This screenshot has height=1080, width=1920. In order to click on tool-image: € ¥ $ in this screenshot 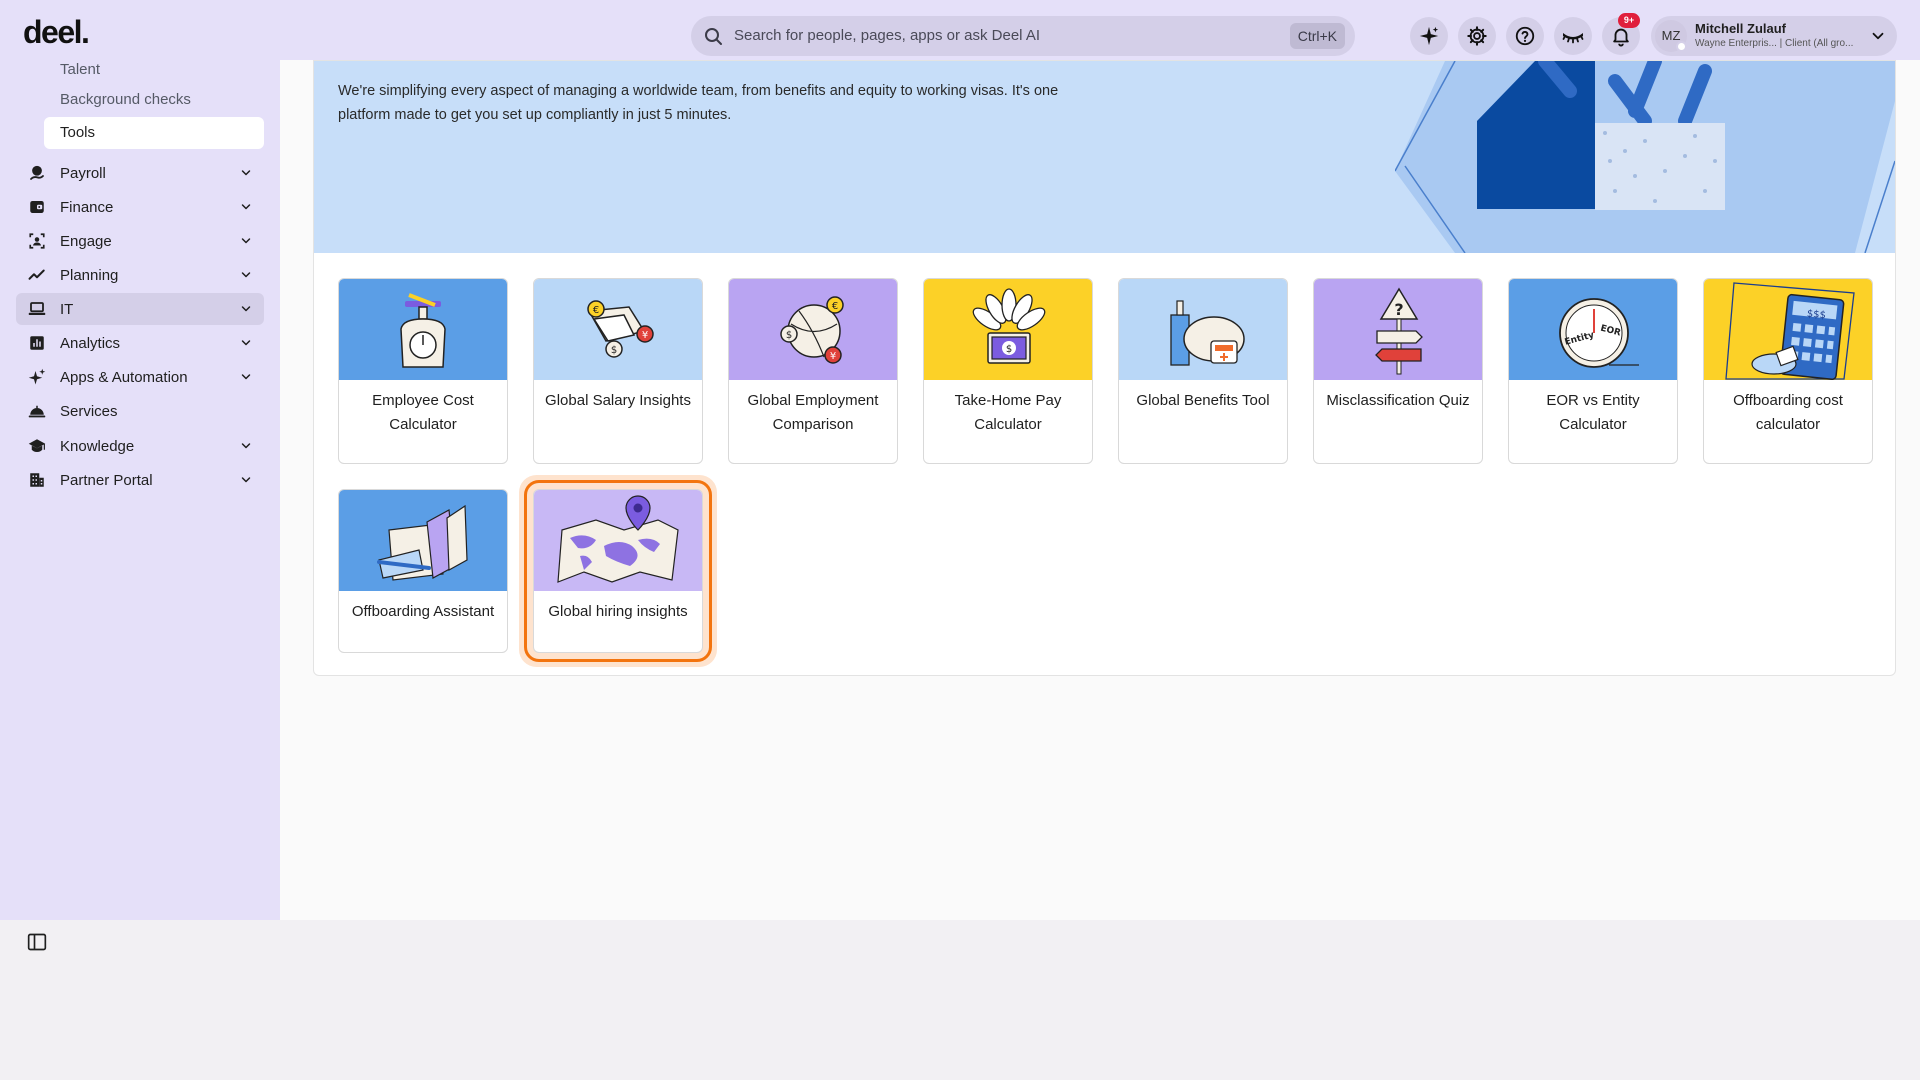, I will do `click(618, 329)`.